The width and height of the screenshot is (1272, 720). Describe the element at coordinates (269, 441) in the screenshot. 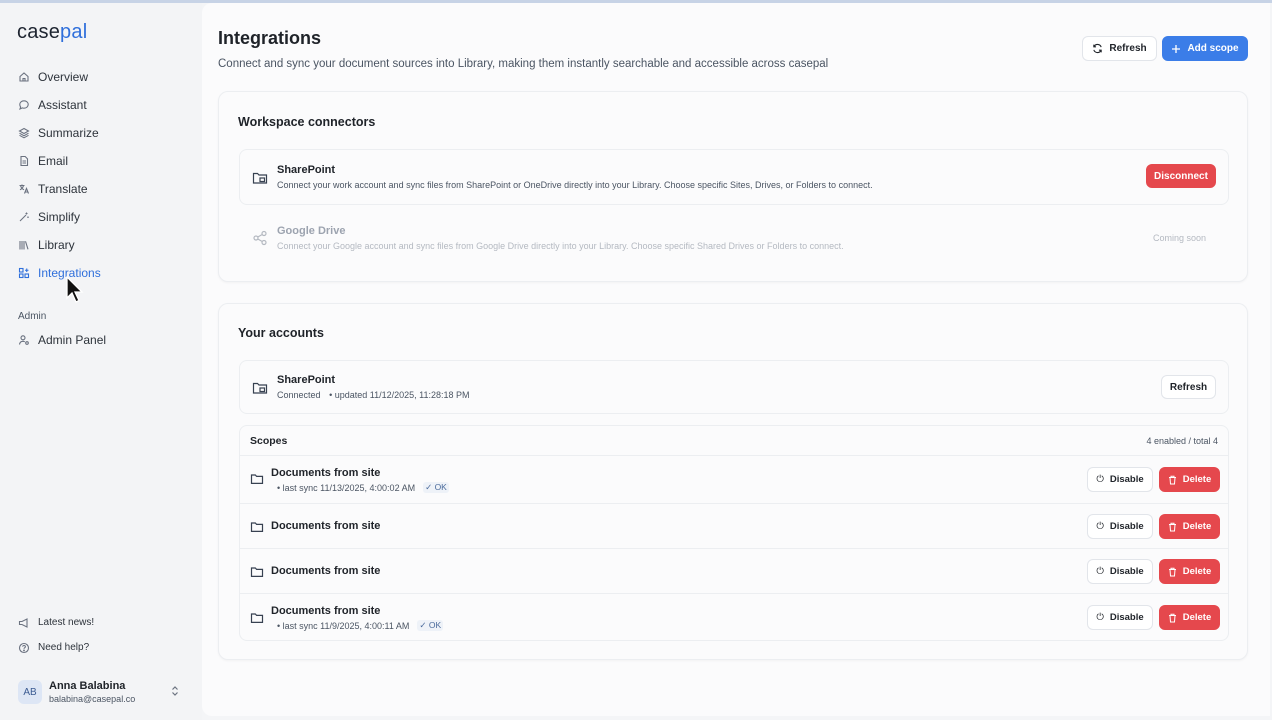

I see `scopes-label: Scopes` at that location.